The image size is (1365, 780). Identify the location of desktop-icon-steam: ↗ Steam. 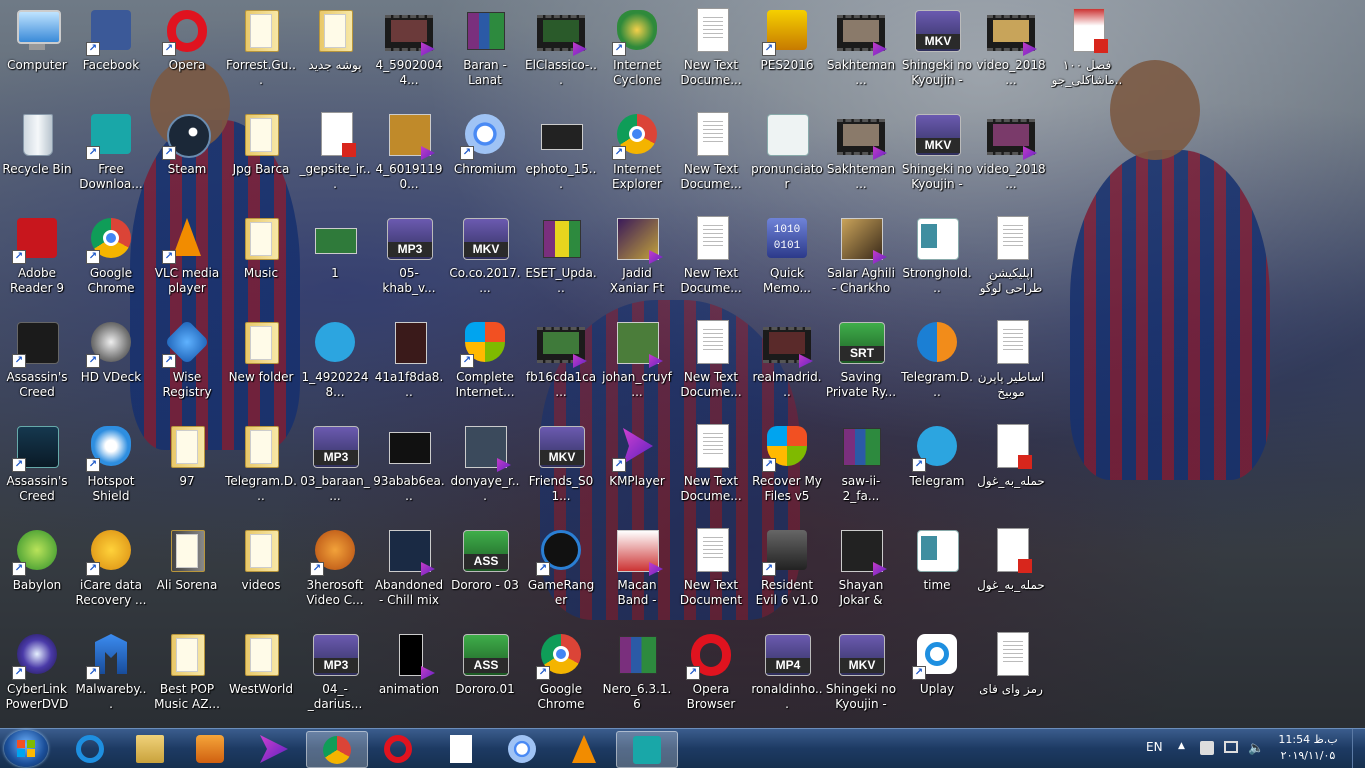
(187, 160).